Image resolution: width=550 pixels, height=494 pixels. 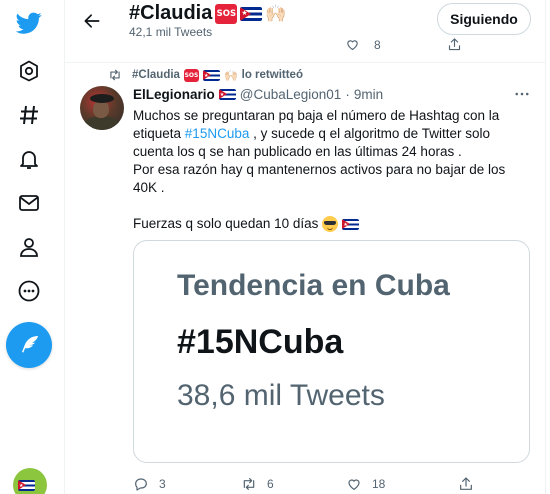 What do you see at coordinates (174, 94) in the screenshot?
I see `author-name: ElLegionario` at bounding box center [174, 94].